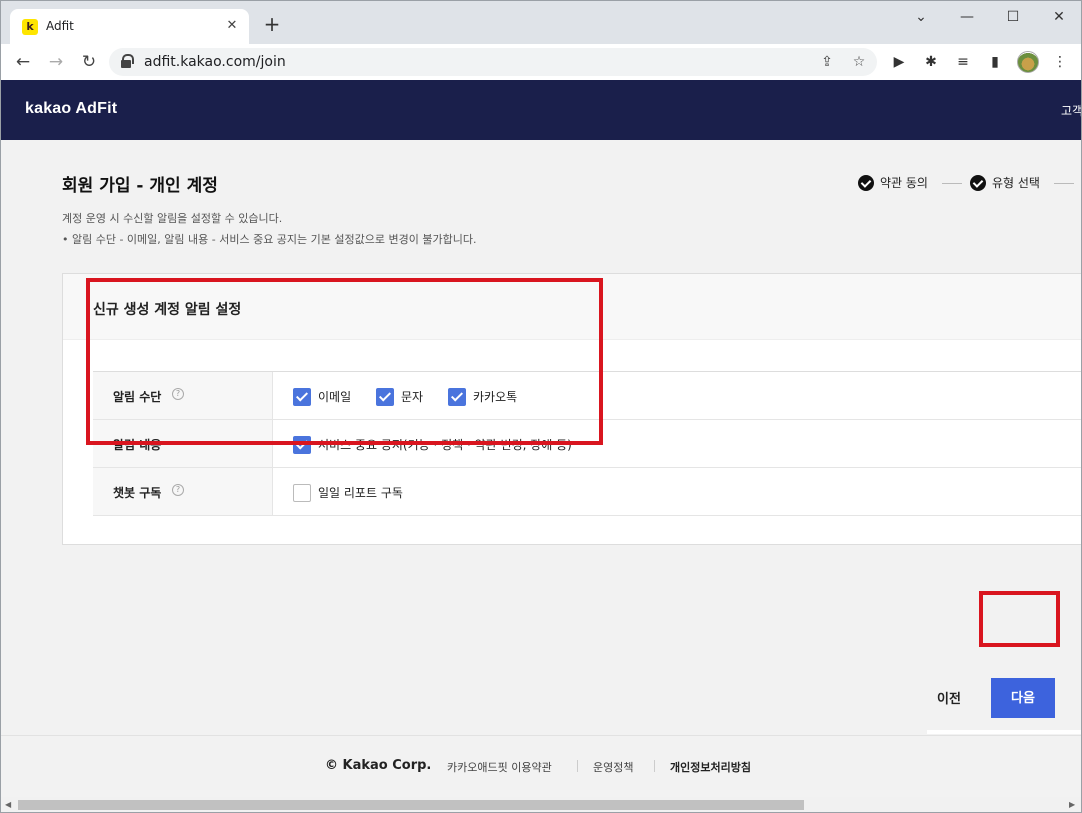  I want to click on profile-avatar, so click(1028, 62).